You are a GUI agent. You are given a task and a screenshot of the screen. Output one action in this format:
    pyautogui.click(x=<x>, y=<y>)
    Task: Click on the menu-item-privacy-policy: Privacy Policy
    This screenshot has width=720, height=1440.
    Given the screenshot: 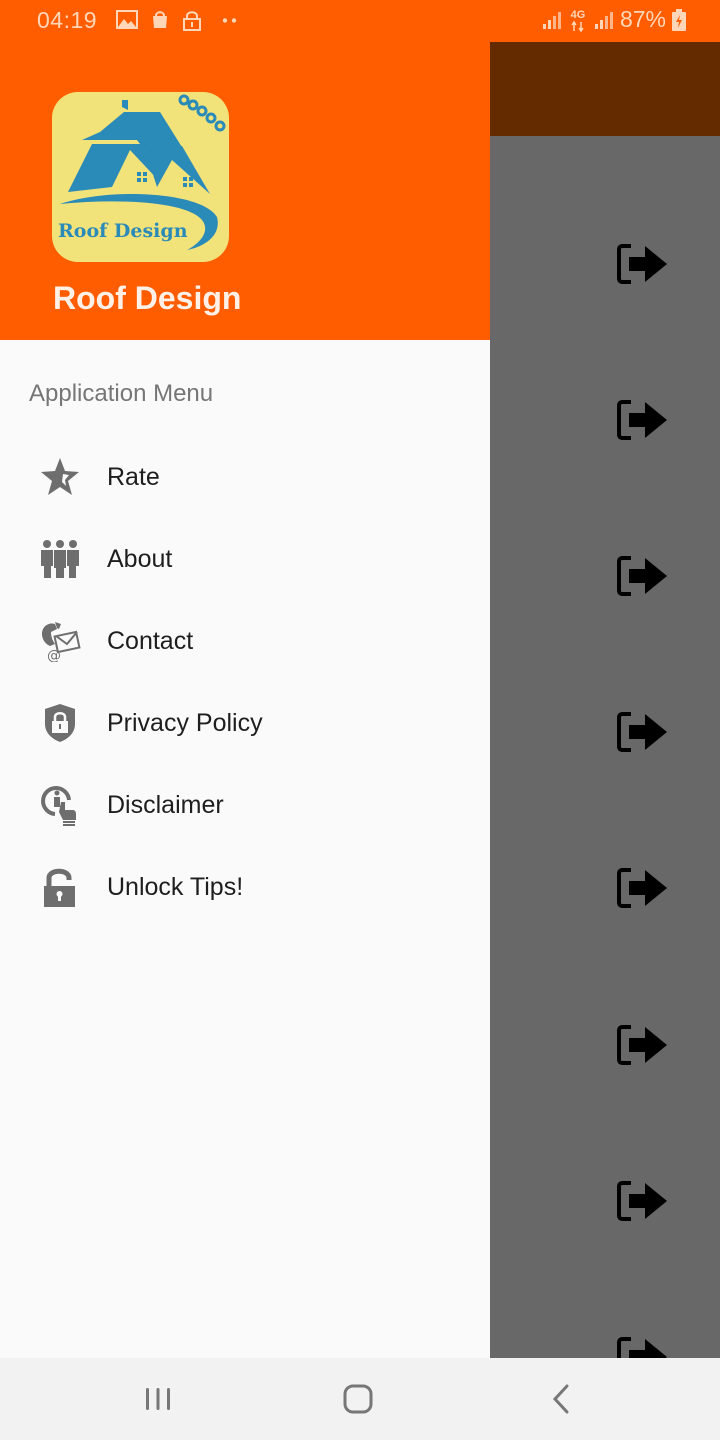 What is the action you would take?
    pyautogui.click(x=245, y=723)
    